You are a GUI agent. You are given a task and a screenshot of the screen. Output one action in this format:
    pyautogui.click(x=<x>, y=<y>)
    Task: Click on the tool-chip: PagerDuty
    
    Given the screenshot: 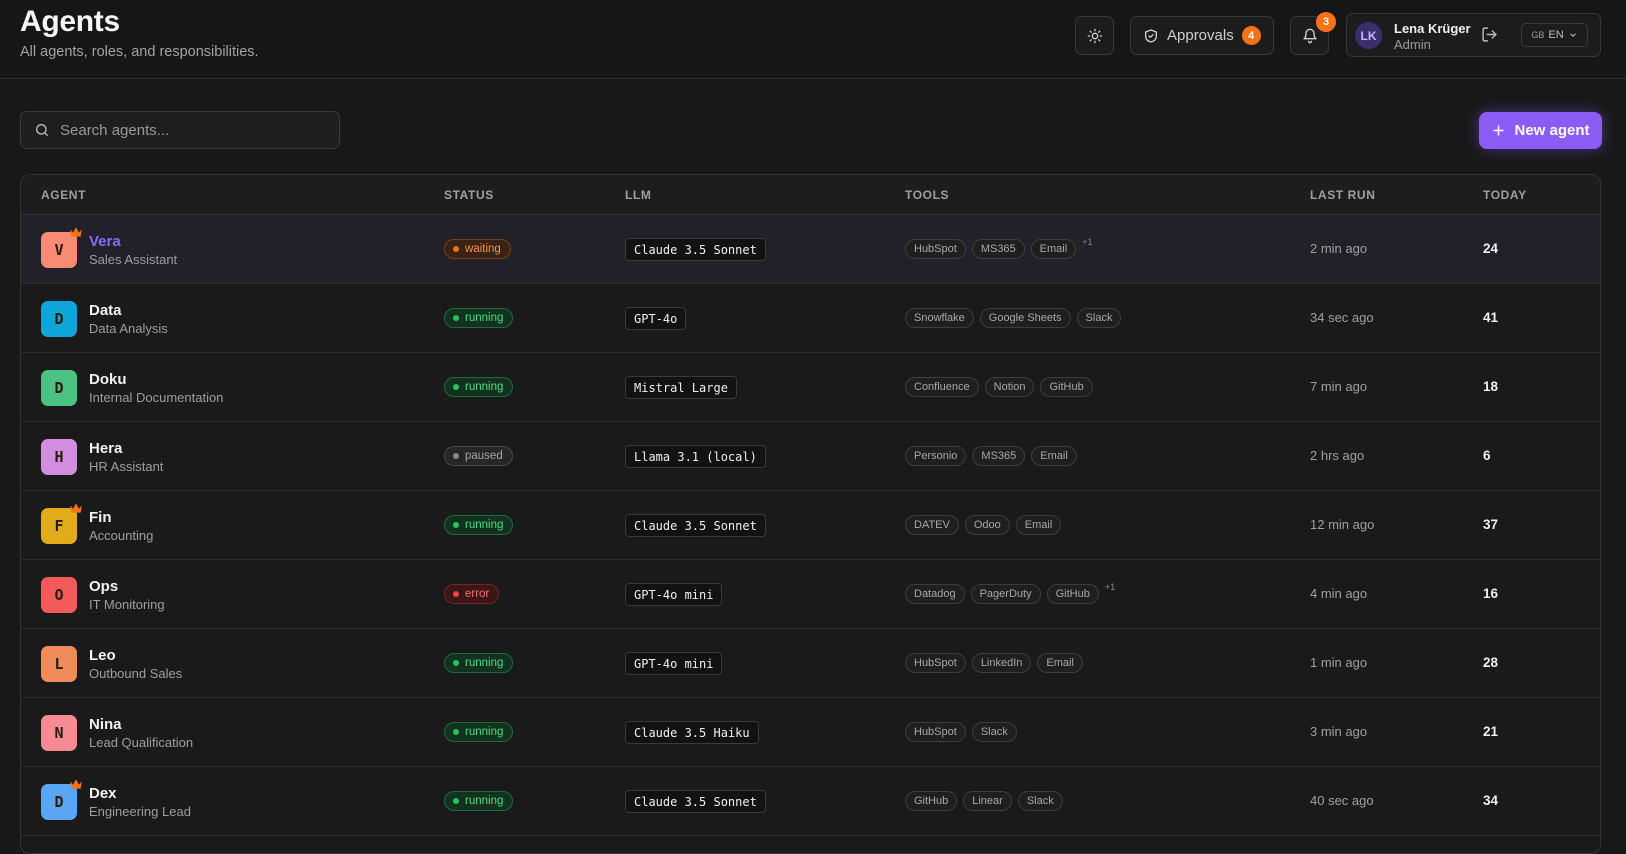 What is the action you would take?
    pyautogui.click(x=1005, y=594)
    